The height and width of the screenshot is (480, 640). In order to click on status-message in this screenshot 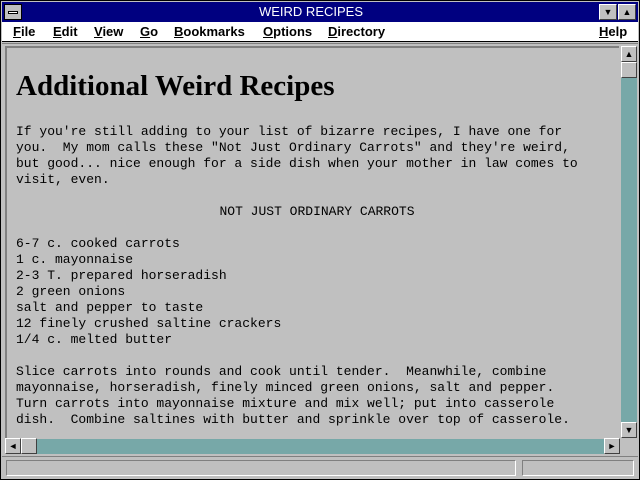, I will do `click(261, 468)`.